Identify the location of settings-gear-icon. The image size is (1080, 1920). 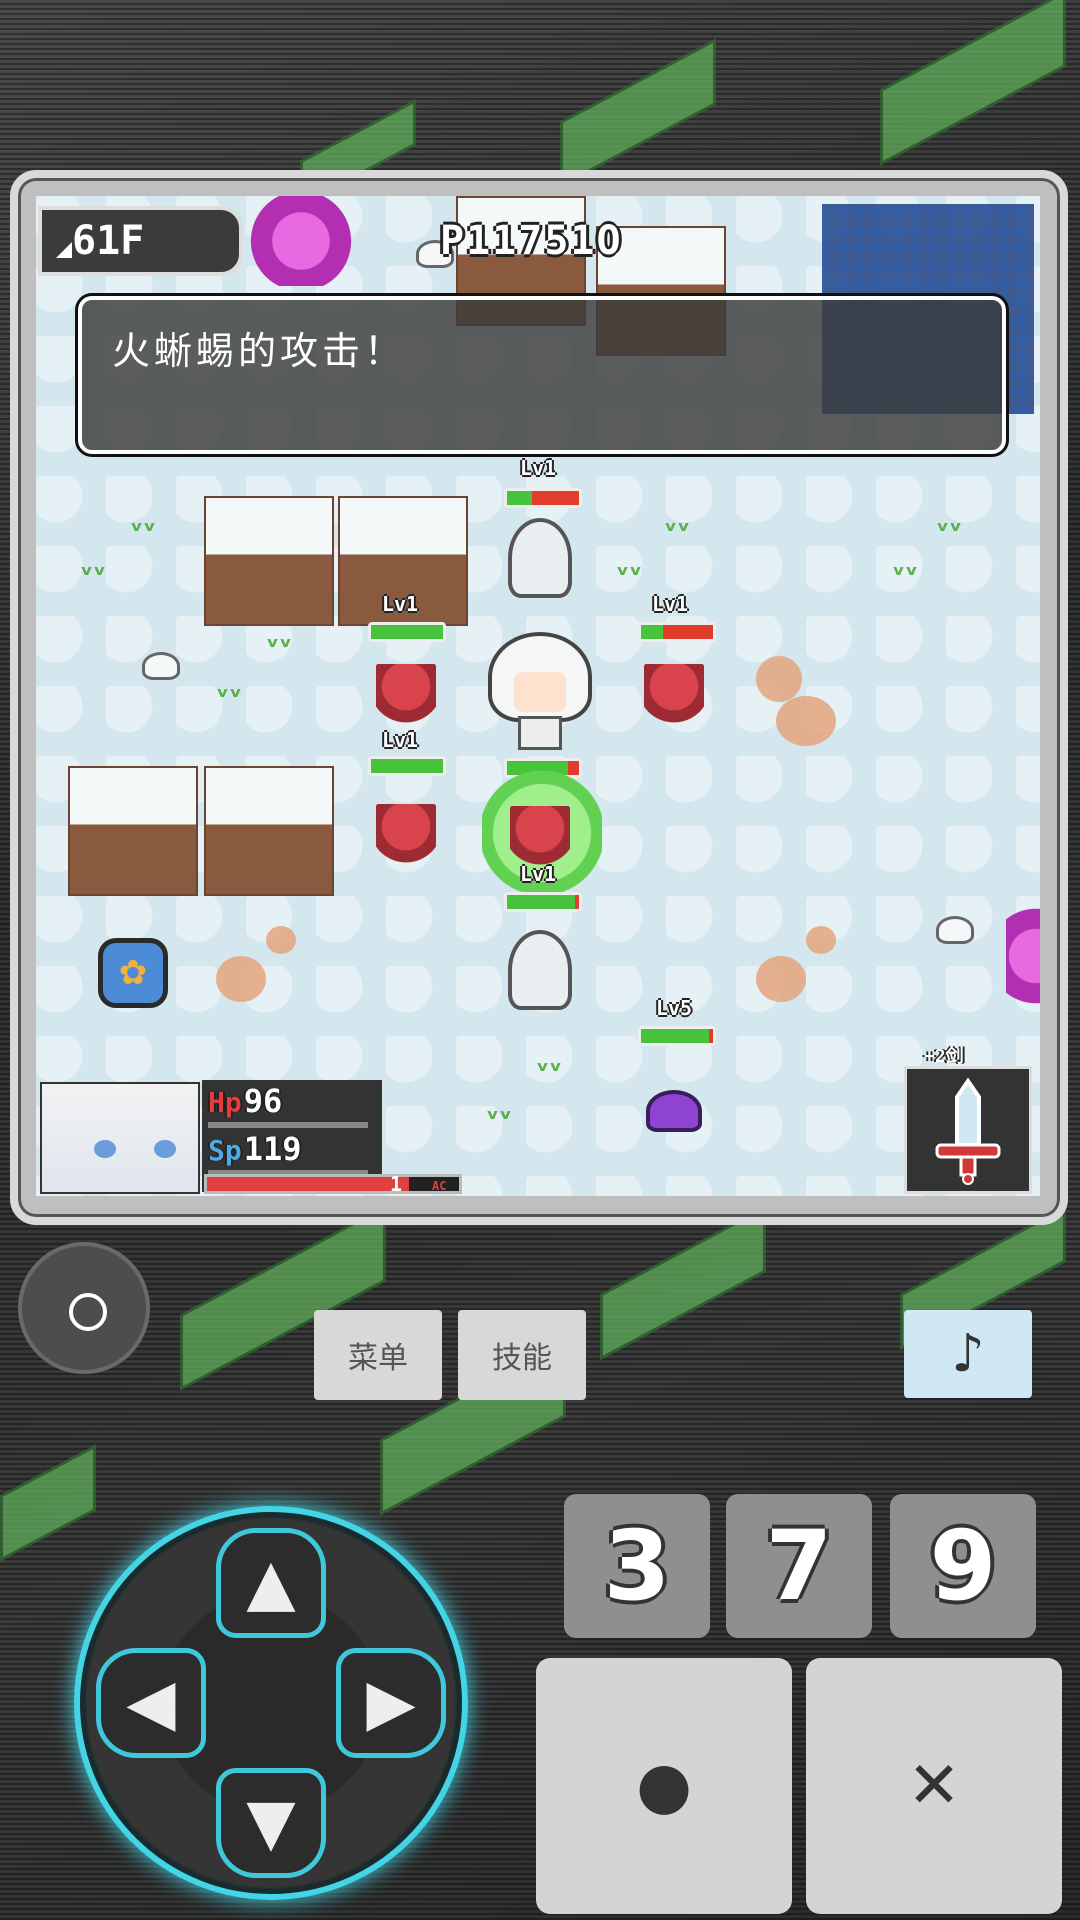
(84, 1308).